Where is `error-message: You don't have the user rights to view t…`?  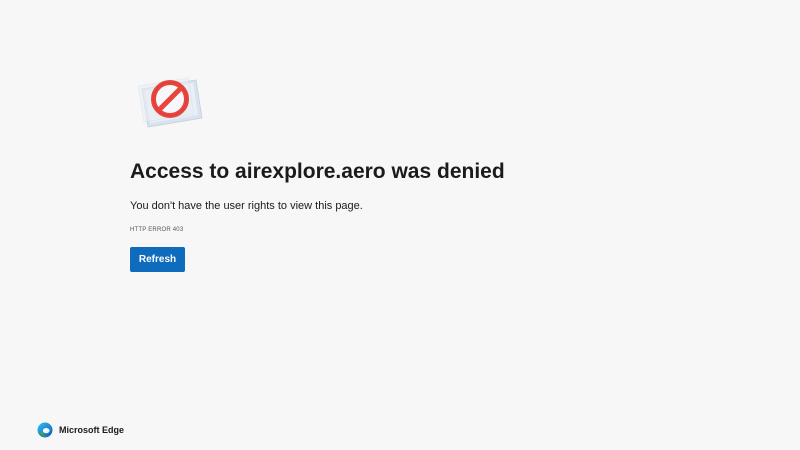 error-message: You don't have the user rights to view t… is located at coordinates (246, 206).